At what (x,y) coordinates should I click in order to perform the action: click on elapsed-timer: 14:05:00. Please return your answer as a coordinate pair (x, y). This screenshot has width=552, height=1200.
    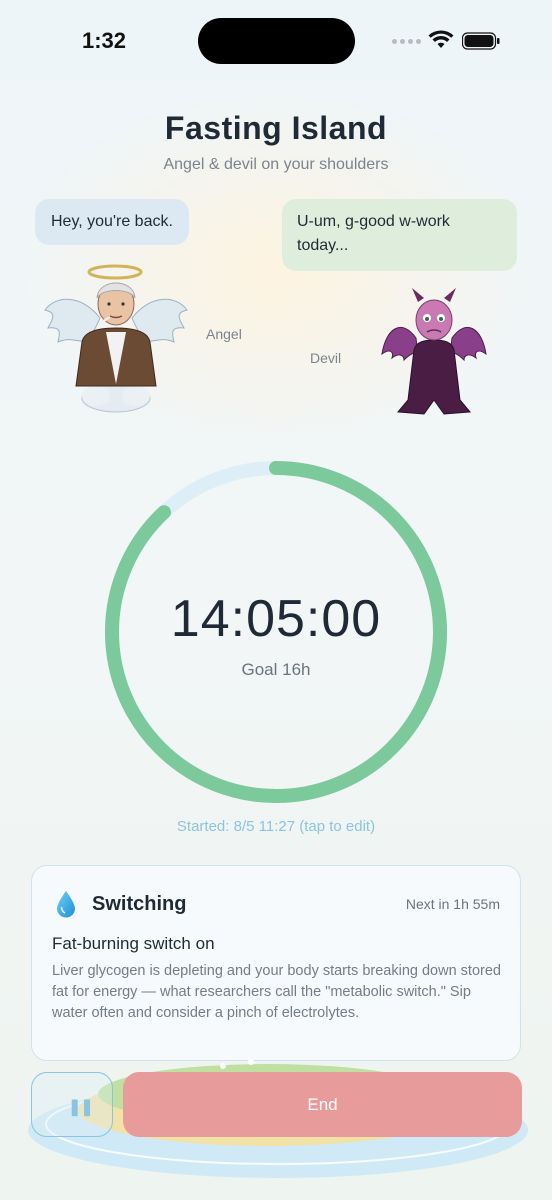
    Looking at the image, I should click on (276, 619).